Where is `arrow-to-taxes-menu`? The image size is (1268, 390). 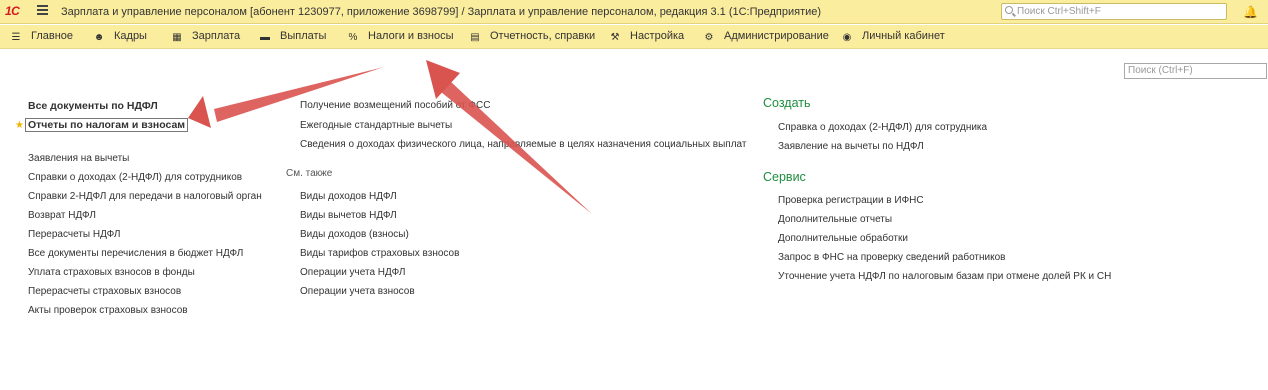
arrow-to-taxes-menu is located at coordinates (509, 137).